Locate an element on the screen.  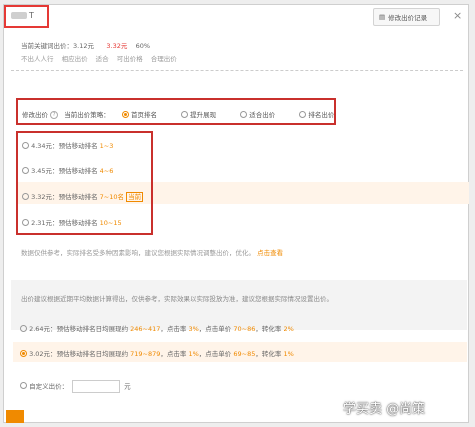
rank-option: 2.31元：预估移动排名 10~15 is located at coordinates (72, 222).